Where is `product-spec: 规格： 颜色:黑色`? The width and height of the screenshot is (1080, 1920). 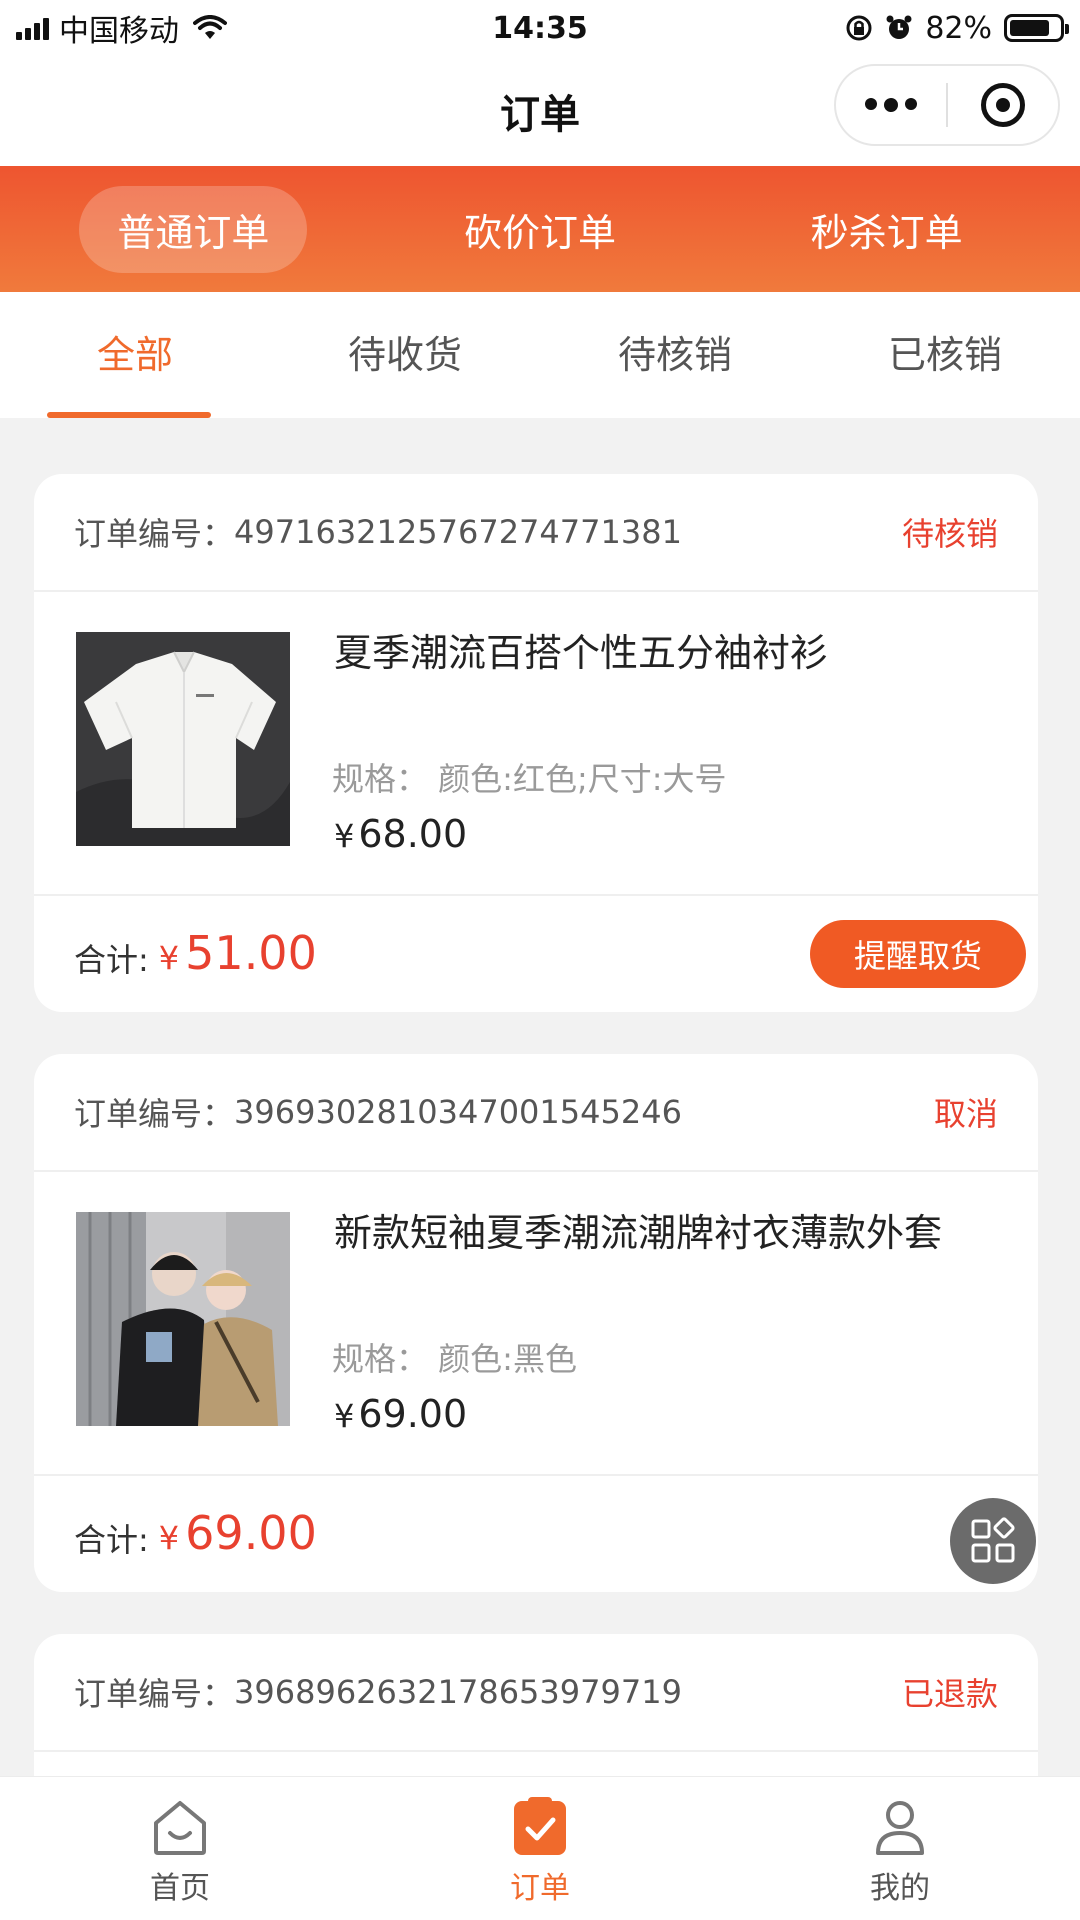 product-spec: 规格： 颜色:黑色 is located at coordinates (454, 1359).